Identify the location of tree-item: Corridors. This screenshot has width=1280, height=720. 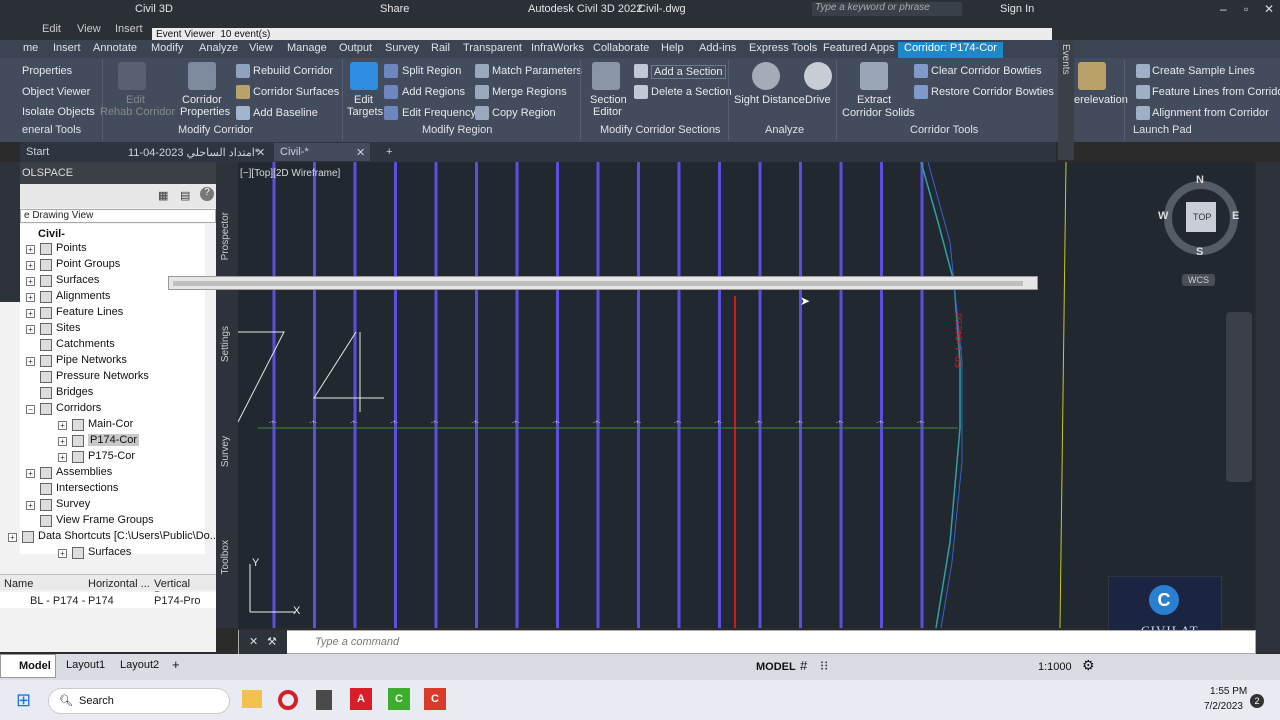
(78, 408).